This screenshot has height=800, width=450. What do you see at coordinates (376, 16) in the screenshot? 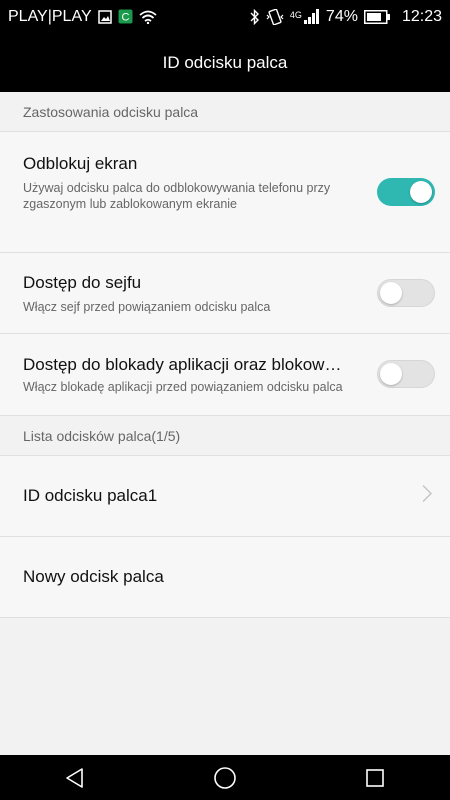
I see `battery-icon` at bounding box center [376, 16].